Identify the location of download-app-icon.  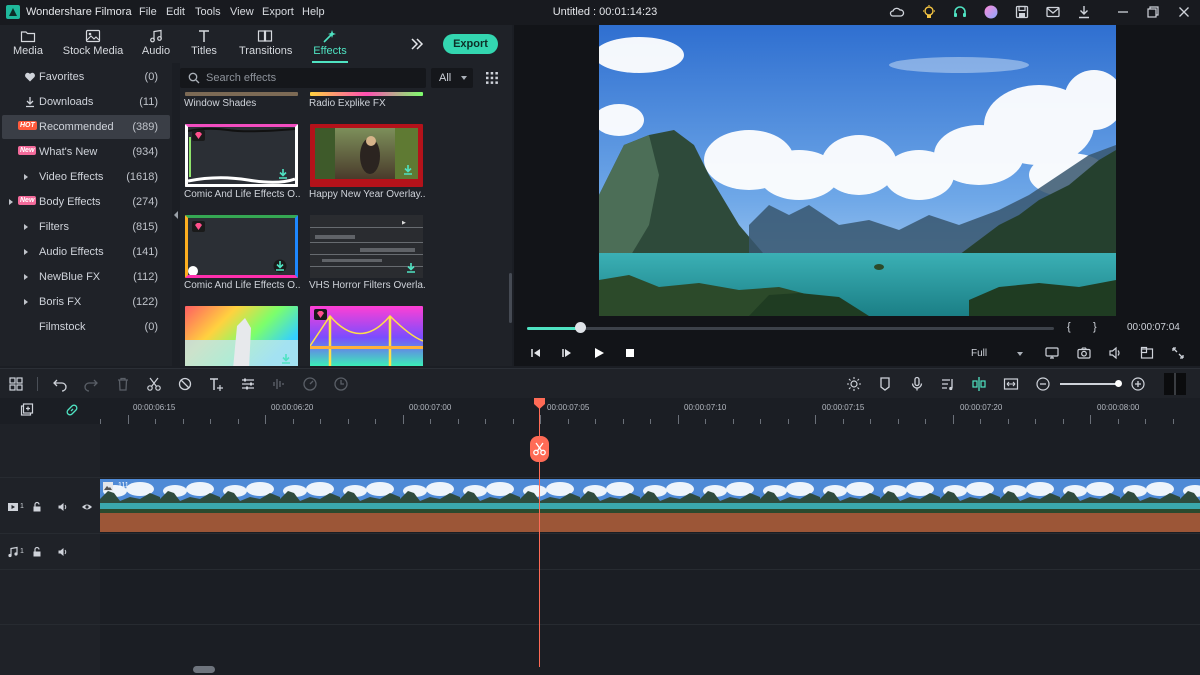
(1084, 12).